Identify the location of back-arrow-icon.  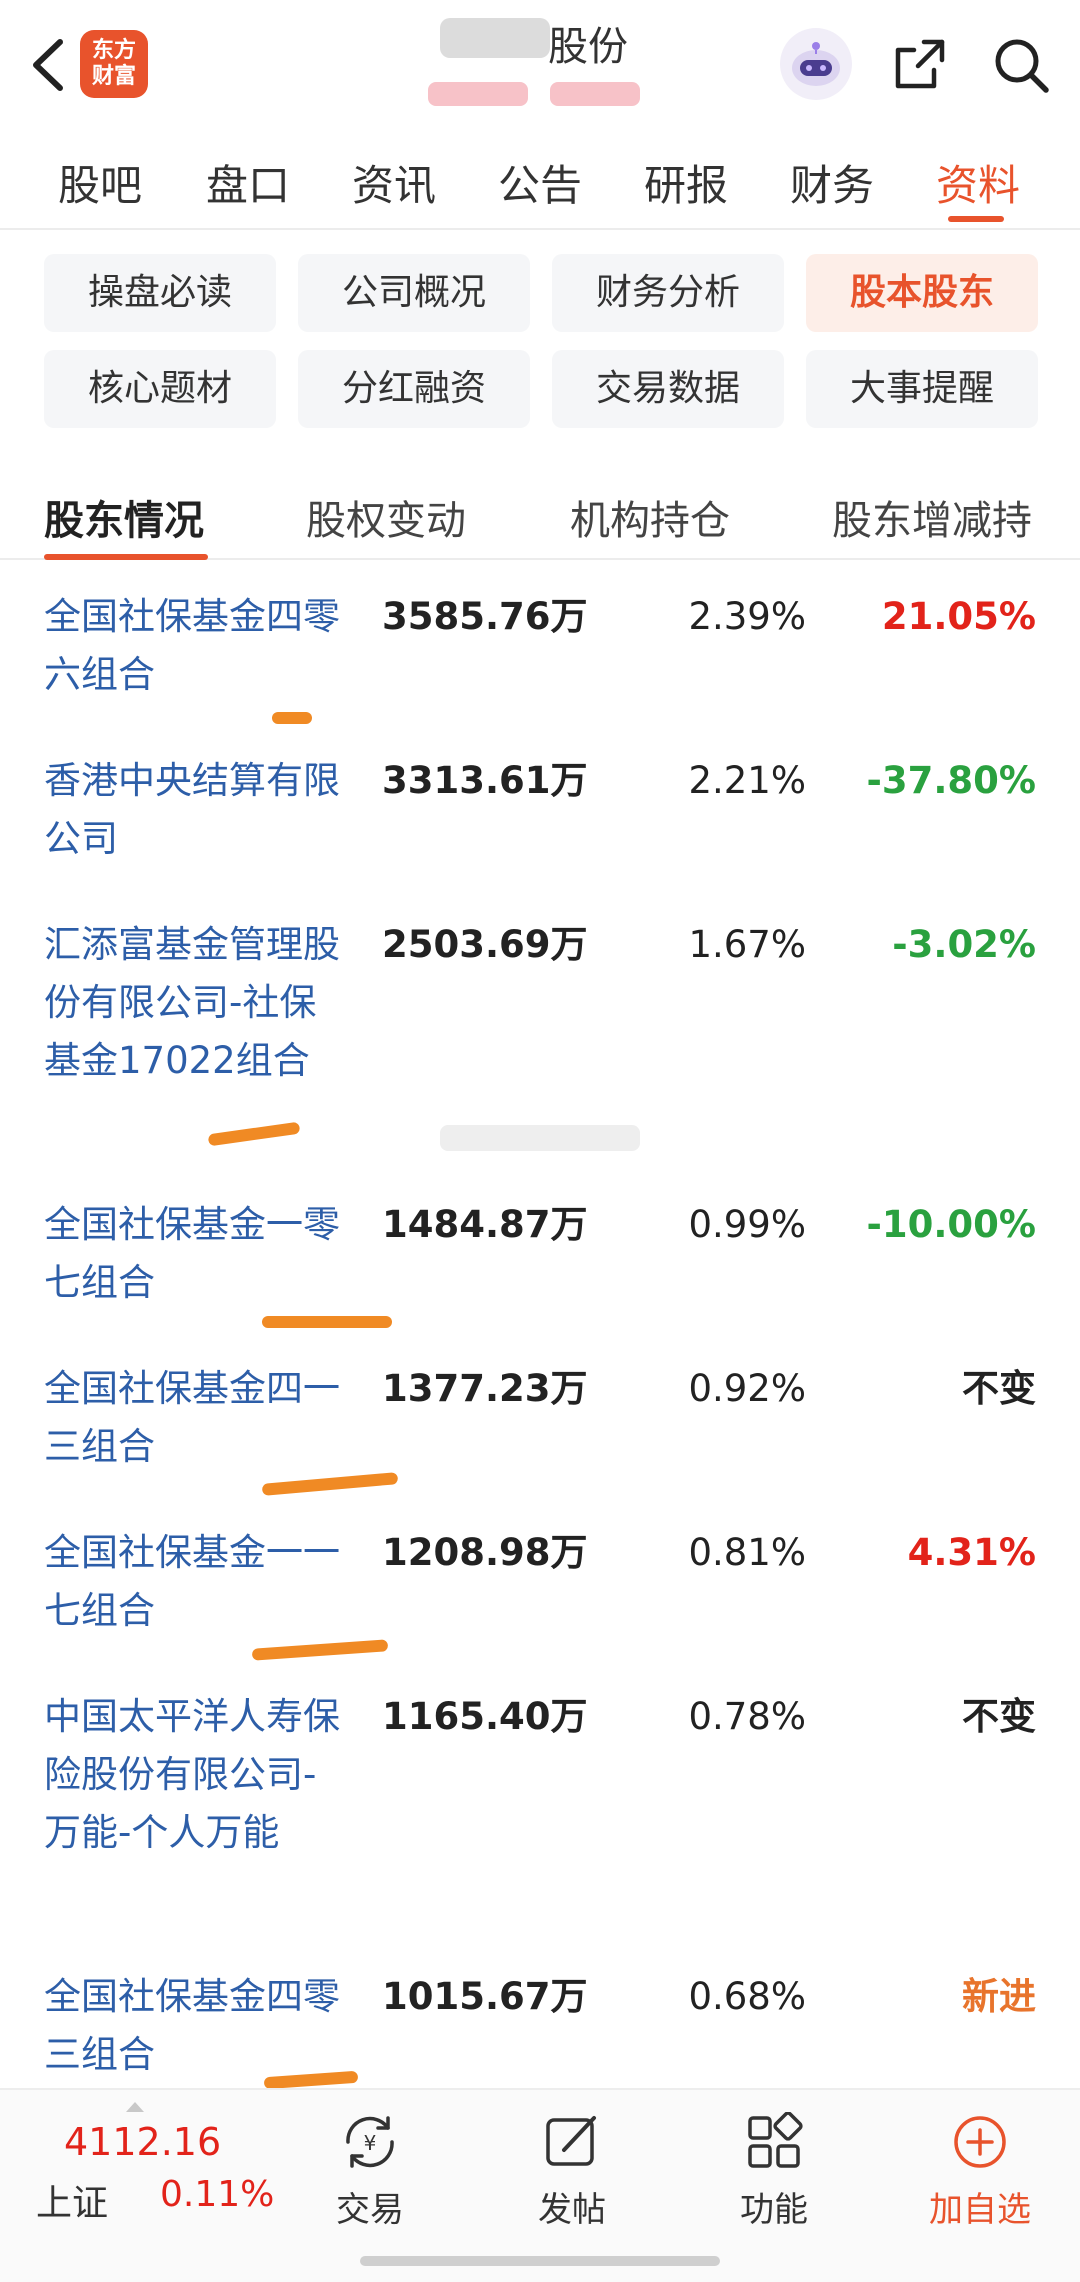
(47, 65).